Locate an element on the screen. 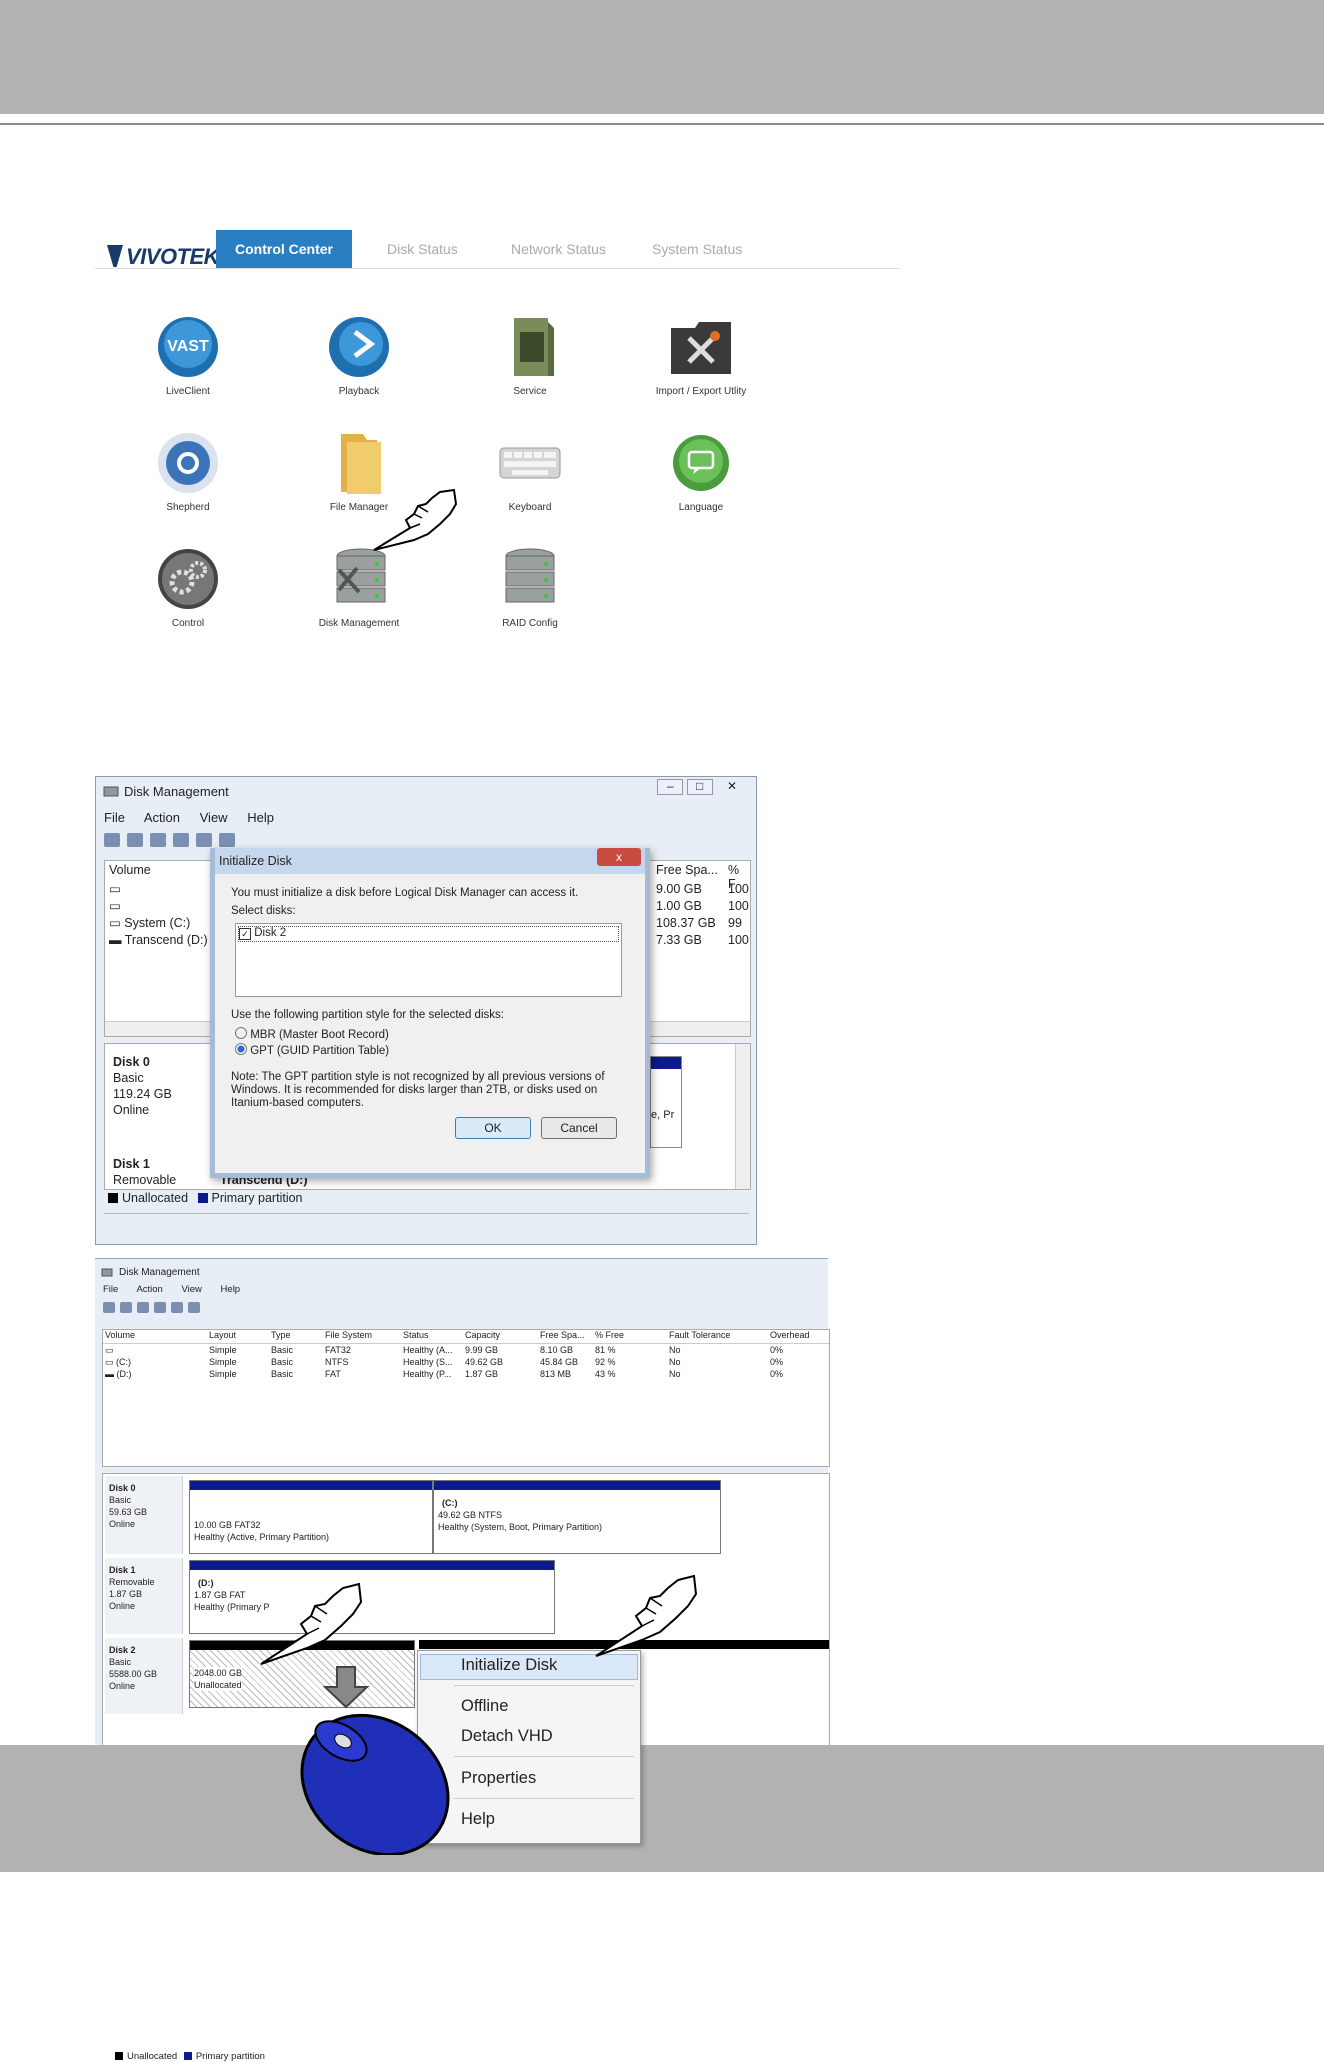  disk1-label: Disk 1 Removable is located at coordinates (144, 1172).